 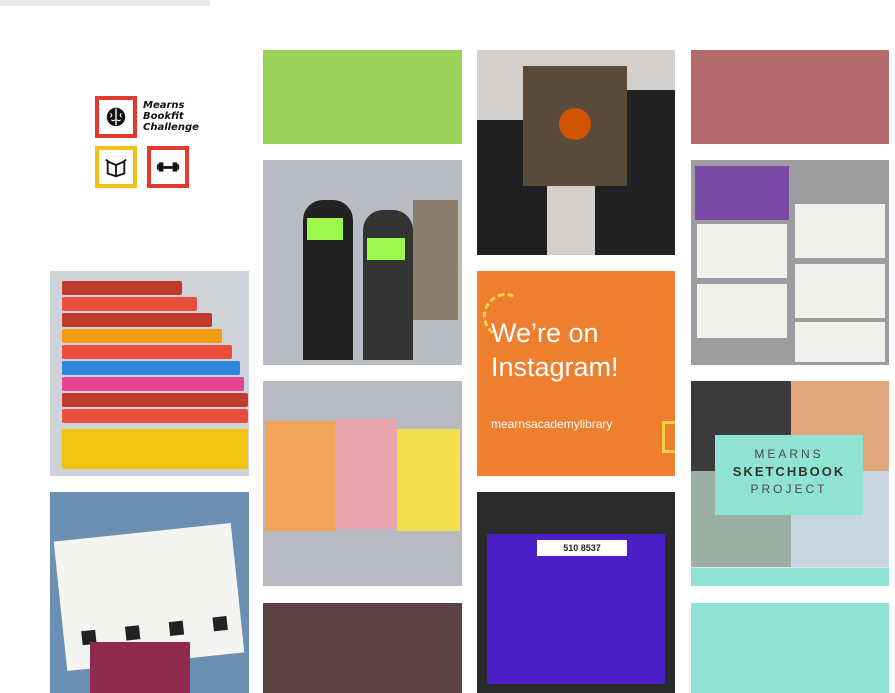 What do you see at coordinates (576, 609) in the screenshot?
I see `quiz-display: 510 8537` at bounding box center [576, 609].